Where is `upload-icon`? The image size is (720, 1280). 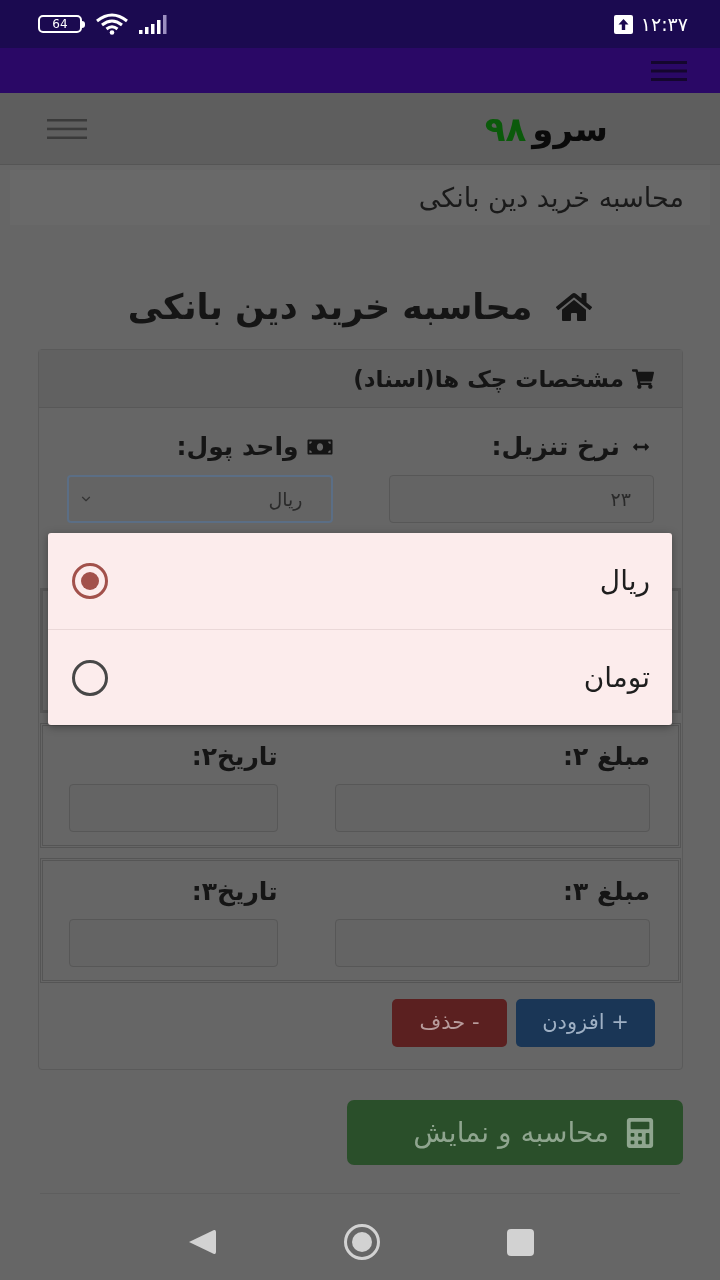 upload-icon is located at coordinates (623, 24).